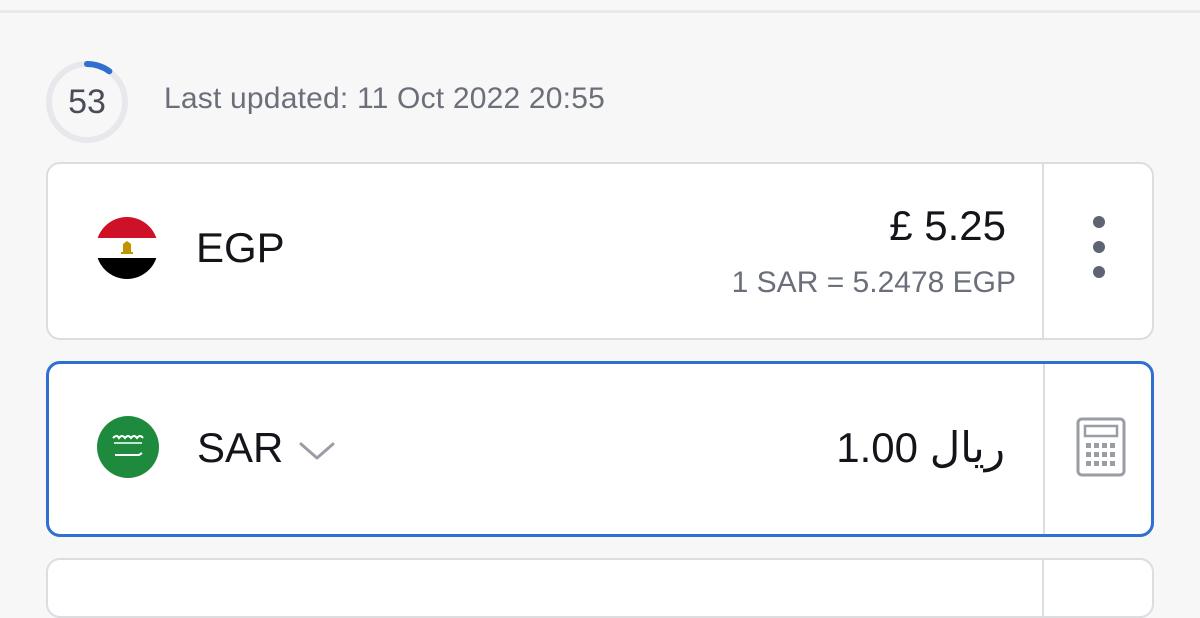  I want to click on timer-value: 53, so click(87, 102).